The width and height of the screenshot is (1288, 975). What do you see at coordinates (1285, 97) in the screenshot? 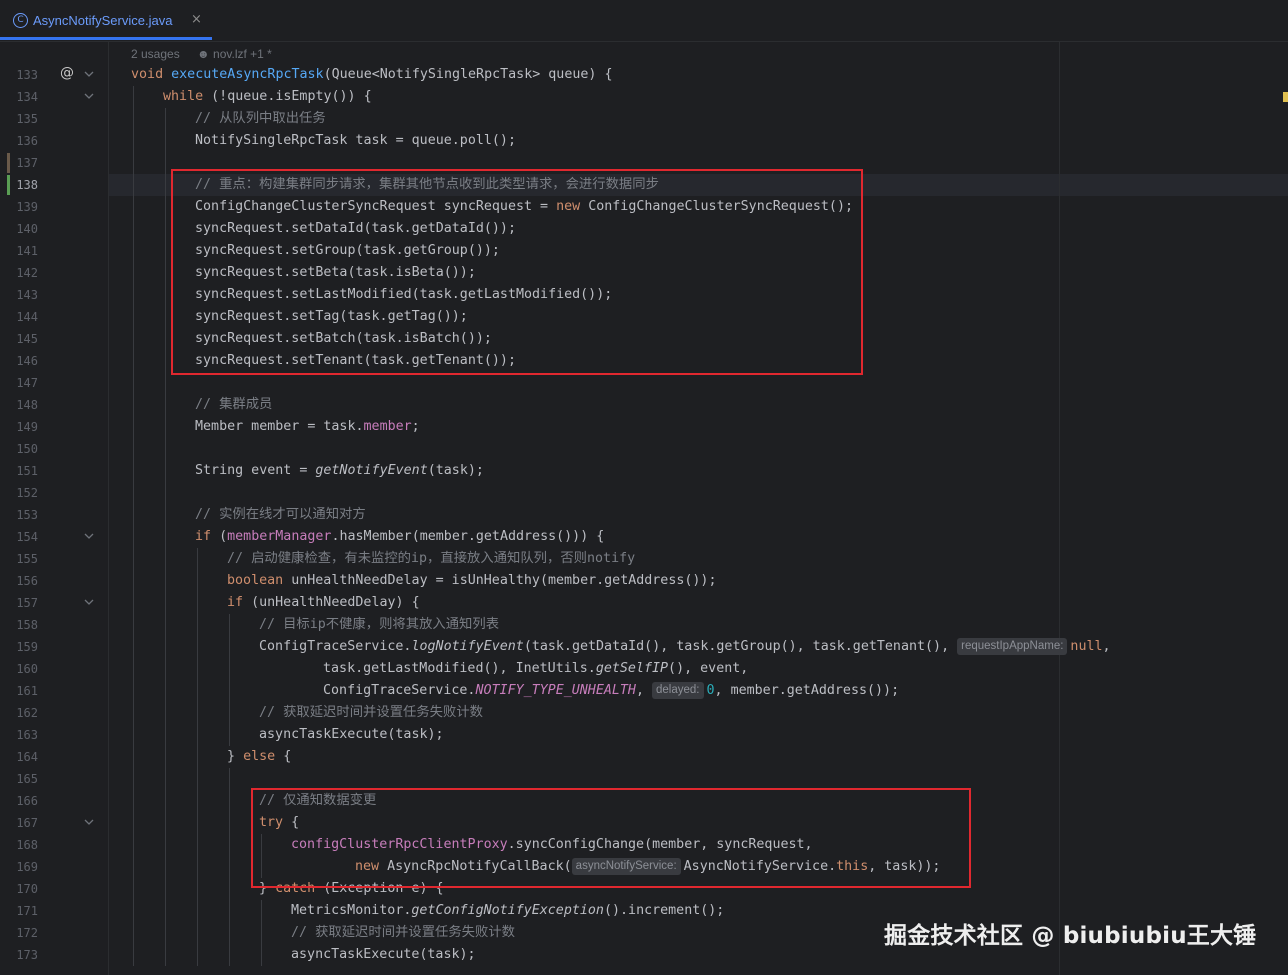
I see `scrollbar-marker` at bounding box center [1285, 97].